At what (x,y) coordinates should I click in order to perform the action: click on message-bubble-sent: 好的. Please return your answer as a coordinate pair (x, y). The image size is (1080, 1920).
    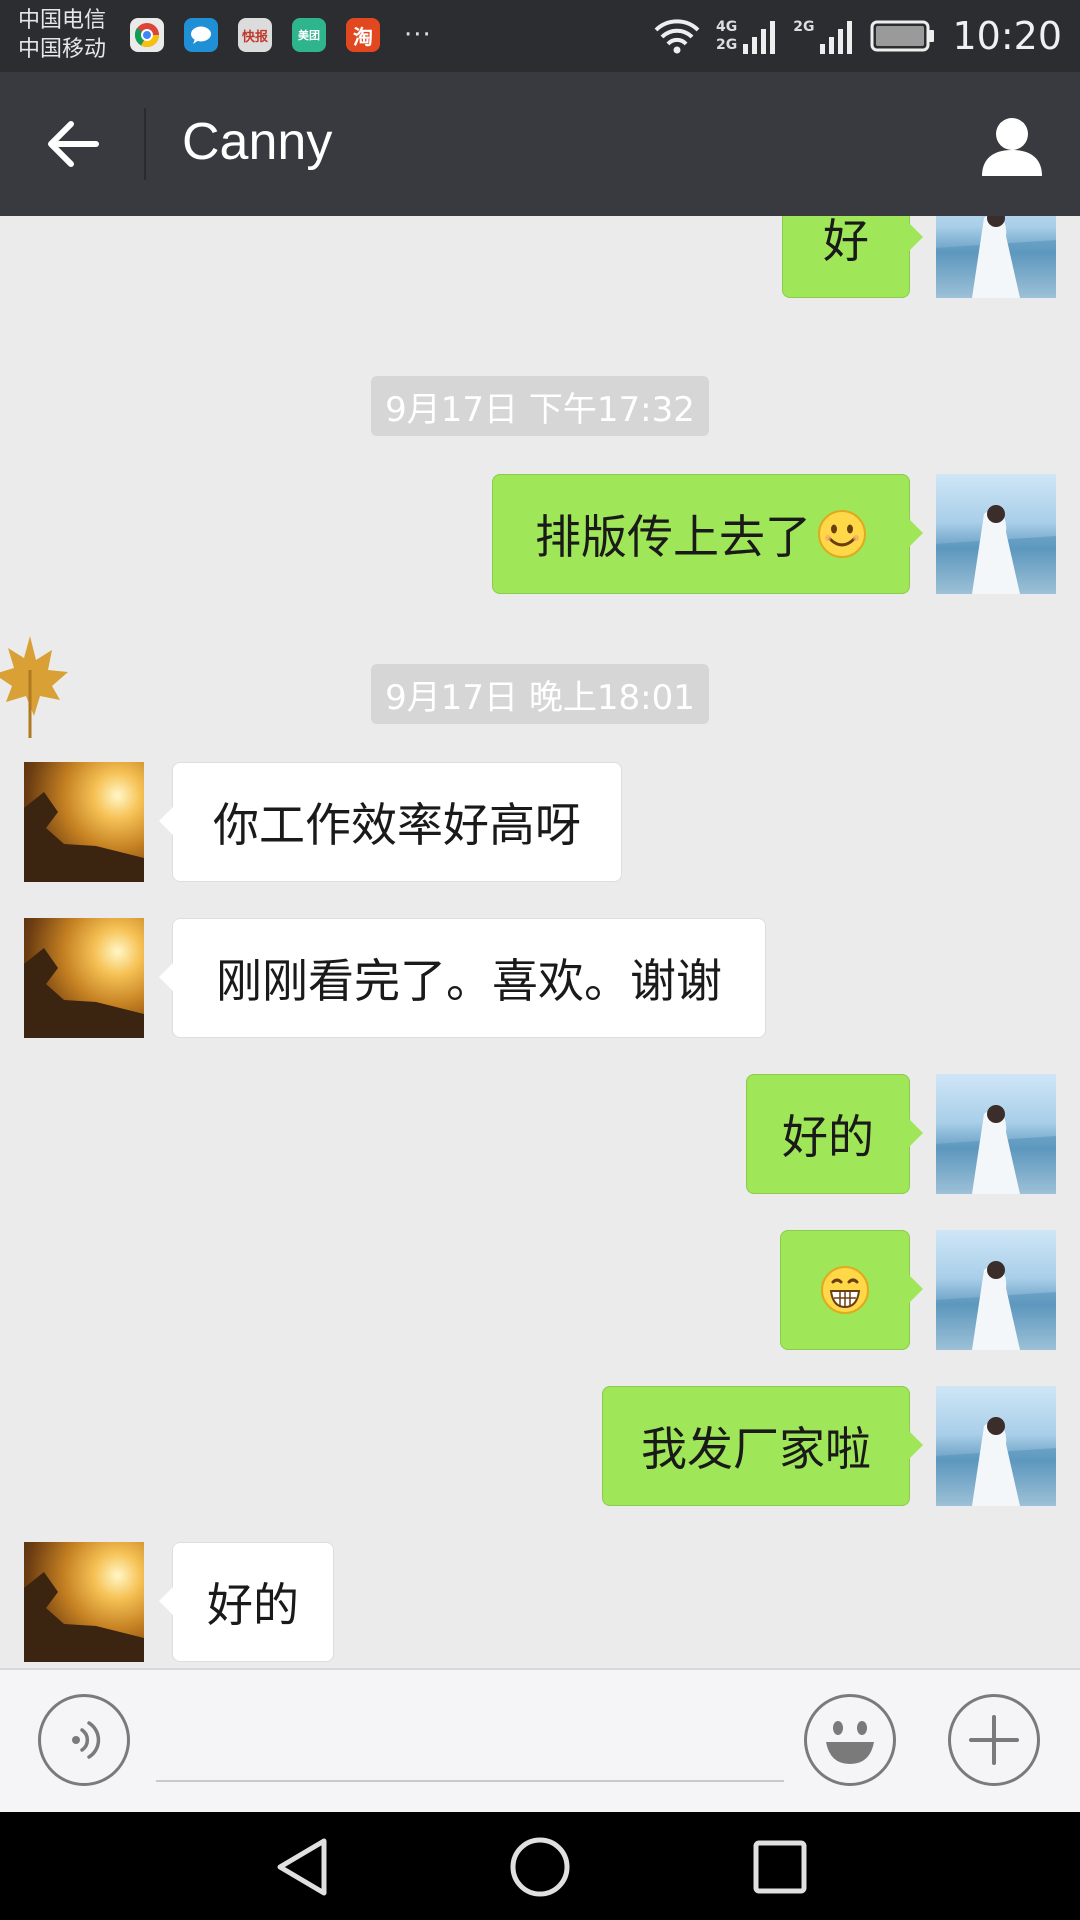
    Looking at the image, I should click on (834, 1134).